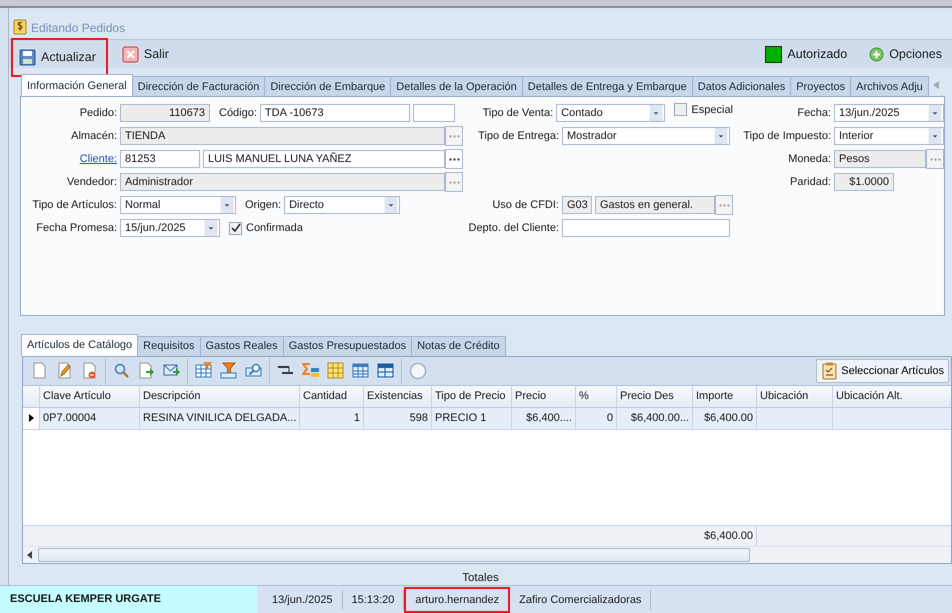 Image resolution: width=952 pixels, height=613 pixels. What do you see at coordinates (456, 86) in the screenshot?
I see `tab: Detalles de la Operación` at bounding box center [456, 86].